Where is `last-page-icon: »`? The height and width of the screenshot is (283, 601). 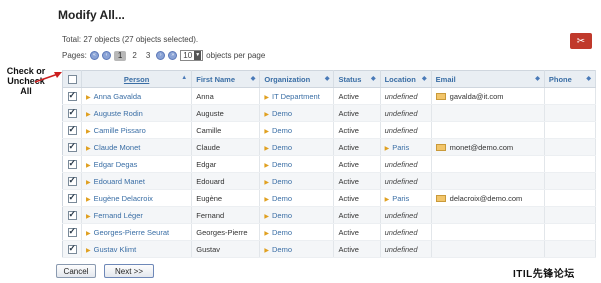 last-page-icon: » is located at coordinates (173, 55).